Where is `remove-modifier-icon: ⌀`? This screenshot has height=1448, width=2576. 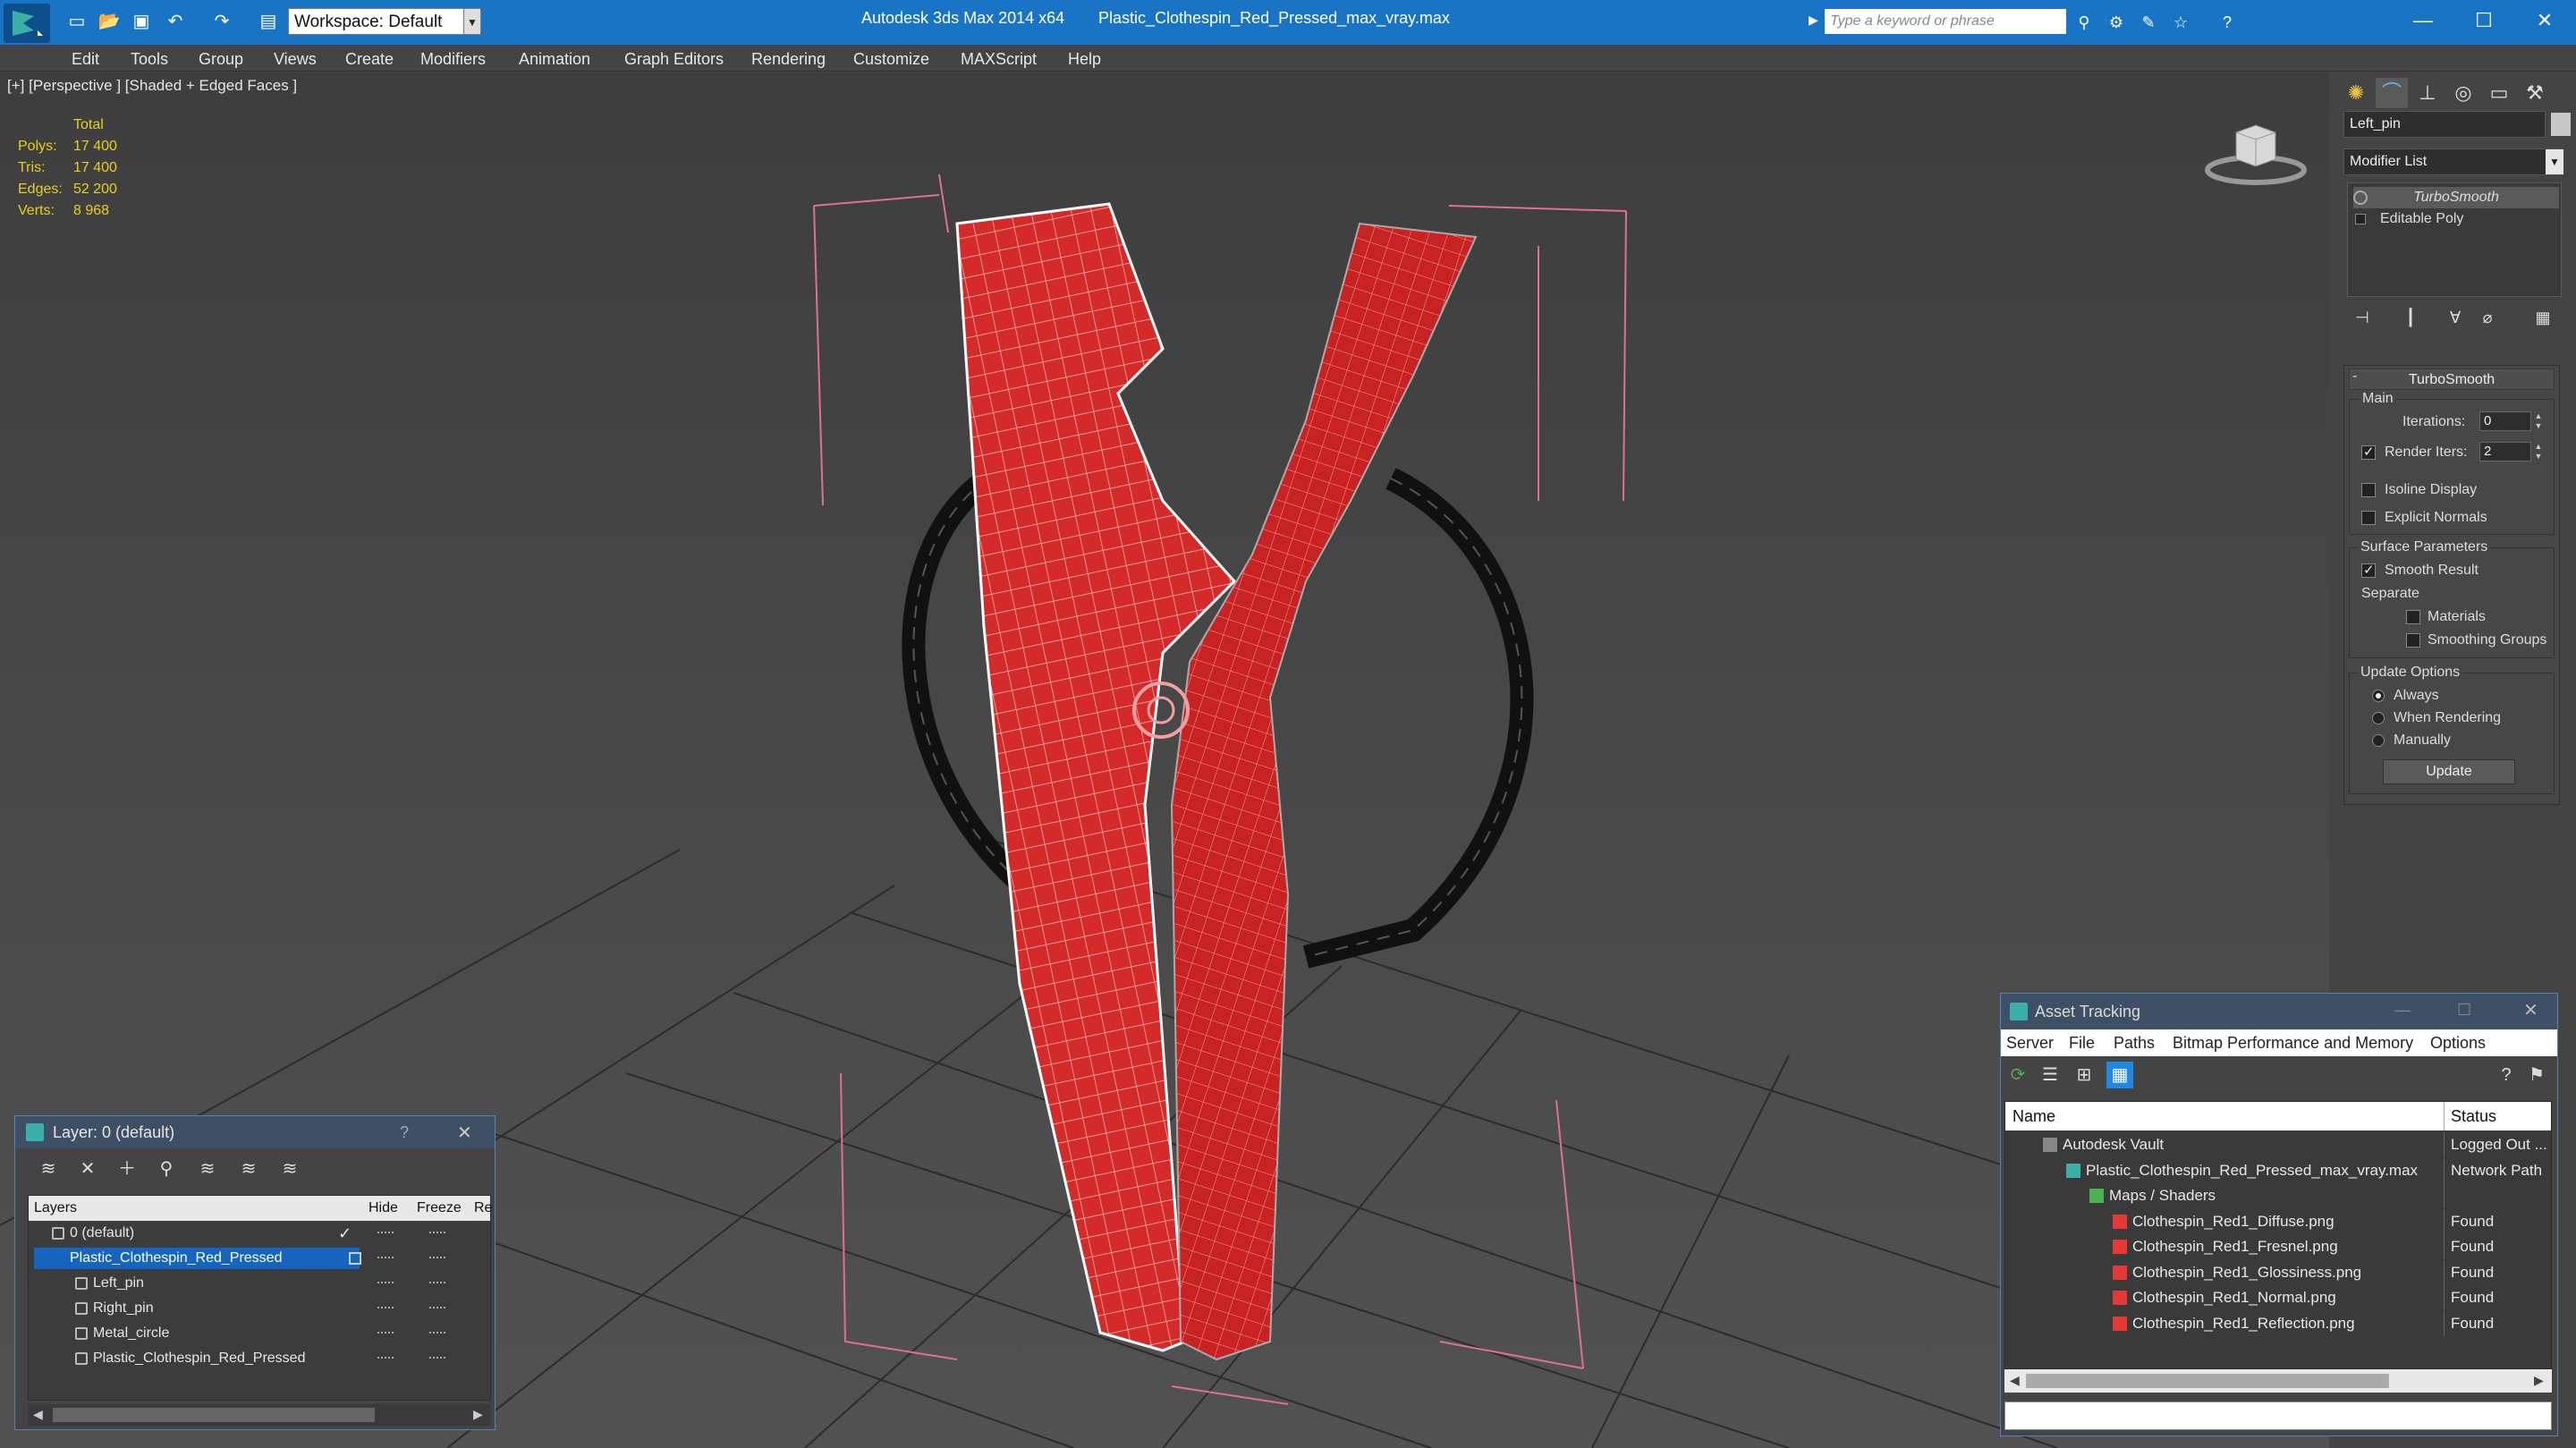 remove-modifier-icon: ⌀ is located at coordinates (2487, 317).